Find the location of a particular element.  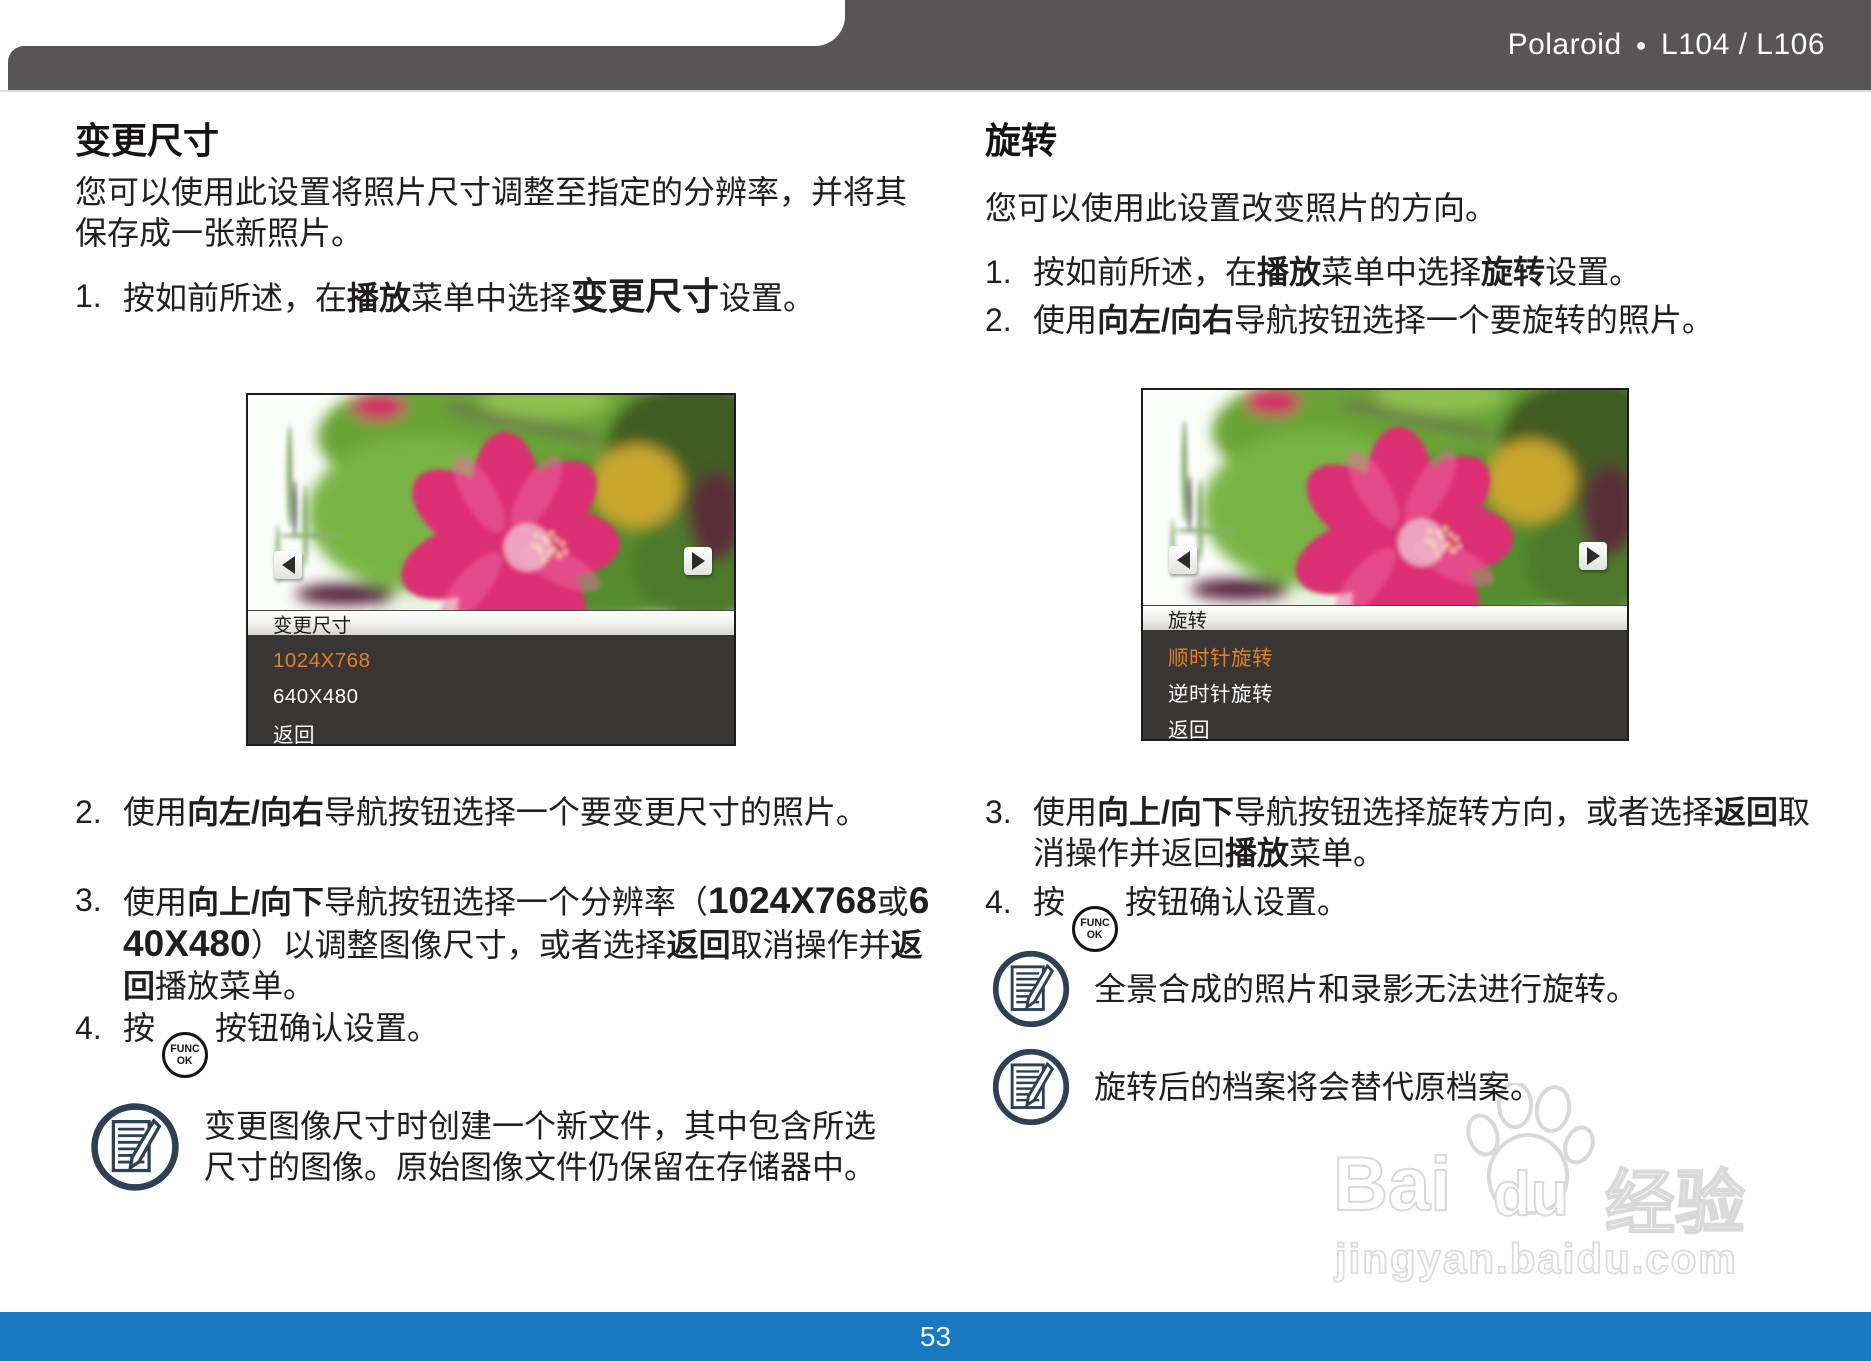

resize-step-2: 2. 使用向左/向右导航按钮选择一个要变更尺寸的照片。 is located at coordinates (500, 812).